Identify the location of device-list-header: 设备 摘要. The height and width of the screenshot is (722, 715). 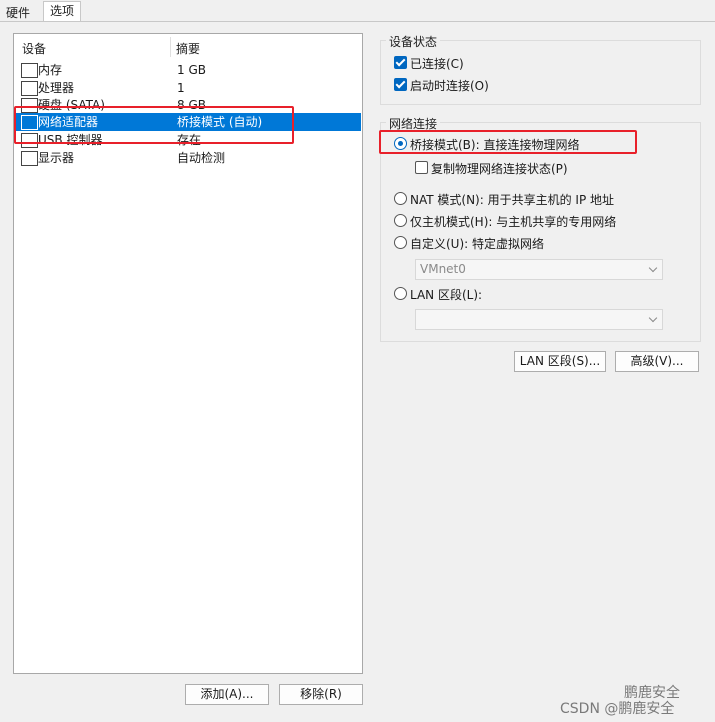
(188, 47).